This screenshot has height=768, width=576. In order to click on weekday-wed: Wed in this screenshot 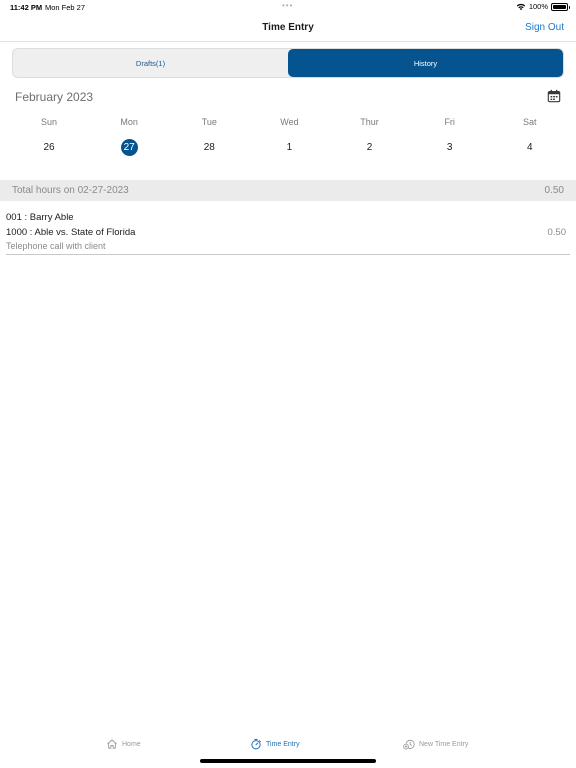, I will do `click(289, 122)`.